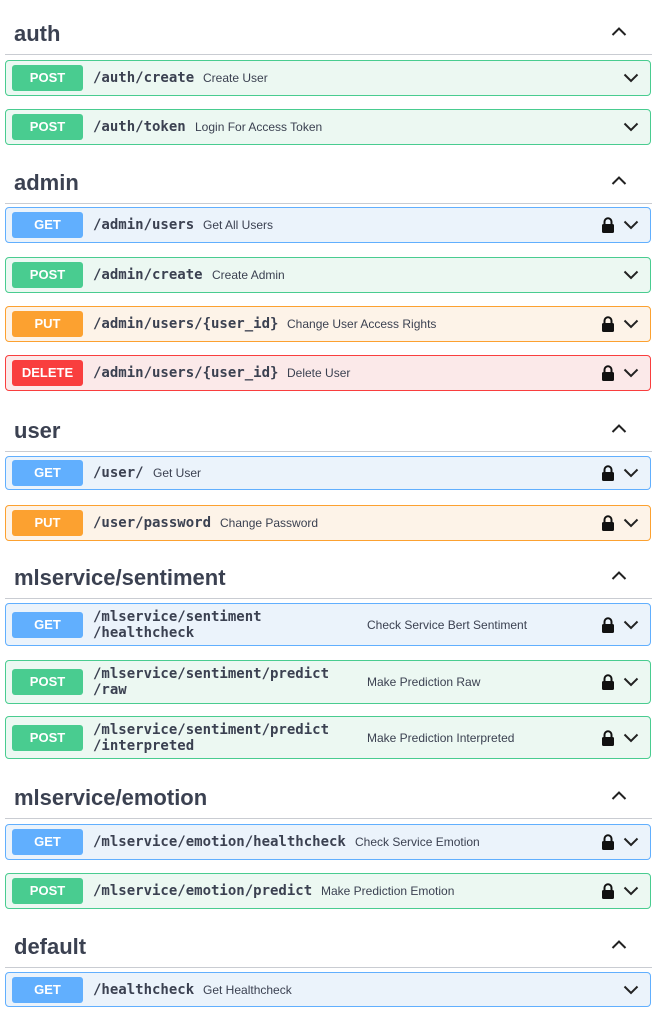 The image size is (666, 1015). I want to click on endpoint-path: /healthcheck, so click(144, 990).